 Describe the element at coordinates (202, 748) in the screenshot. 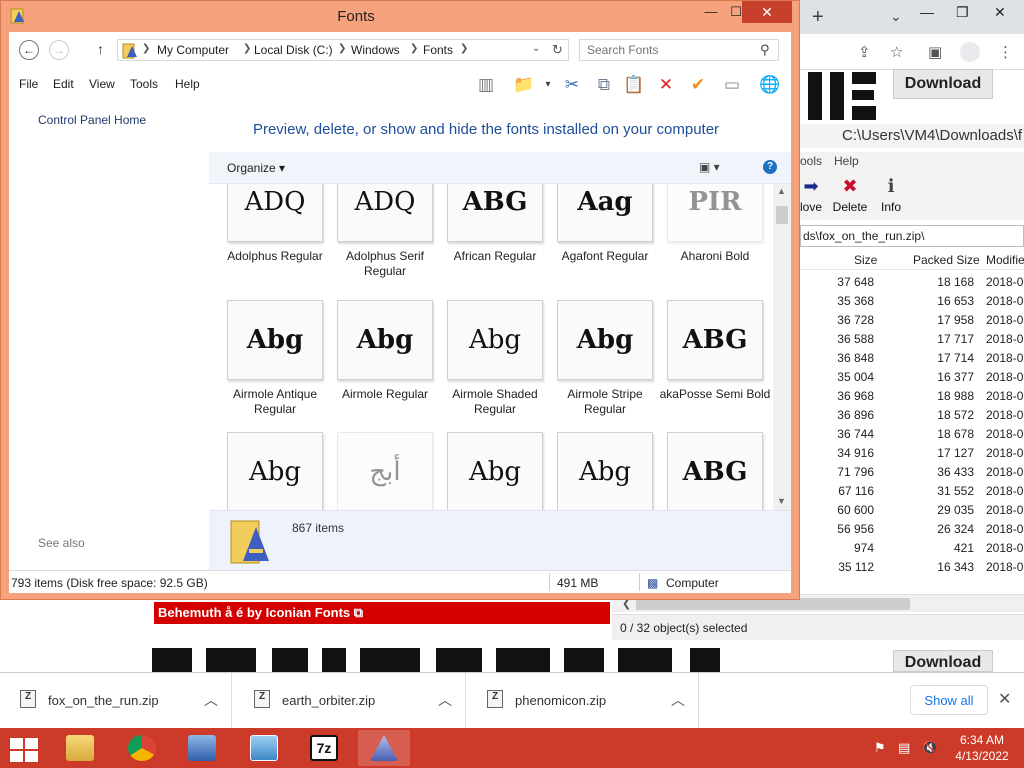

I see `network-taskbar-icon` at that location.